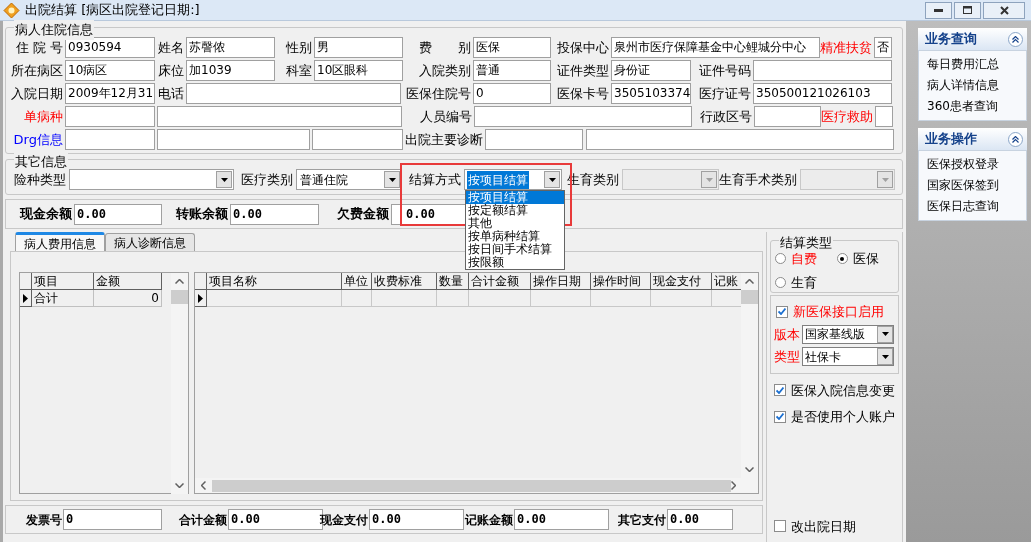  Describe the element at coordinates (715, 47) in the screenshot. I see `text-field: 泉州市医疗保障基金中心鲤城分中心` at that location.